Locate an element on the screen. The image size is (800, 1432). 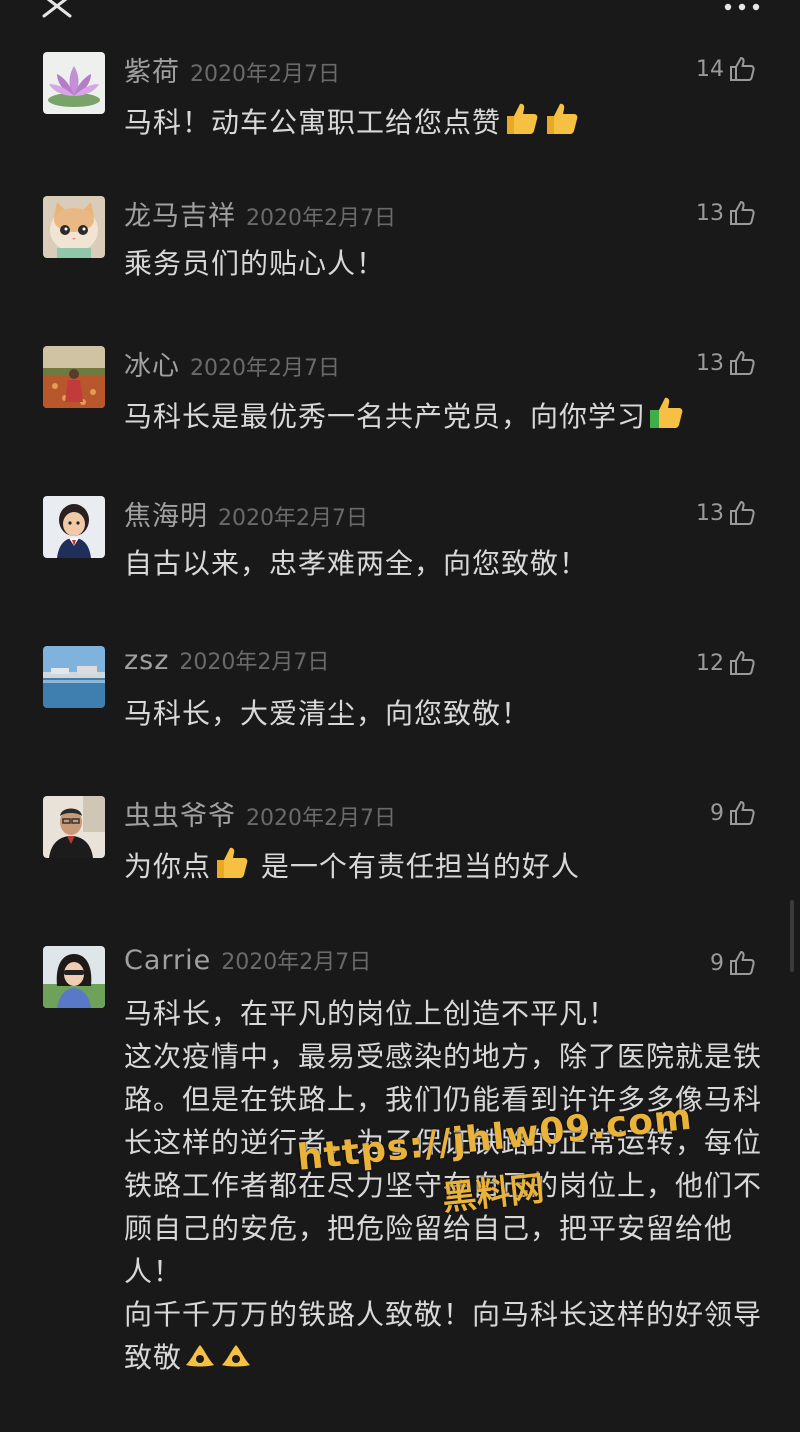
commenter-name: 虫虫爷爷 2020年2月7日 is located at coordinates (260, 813).